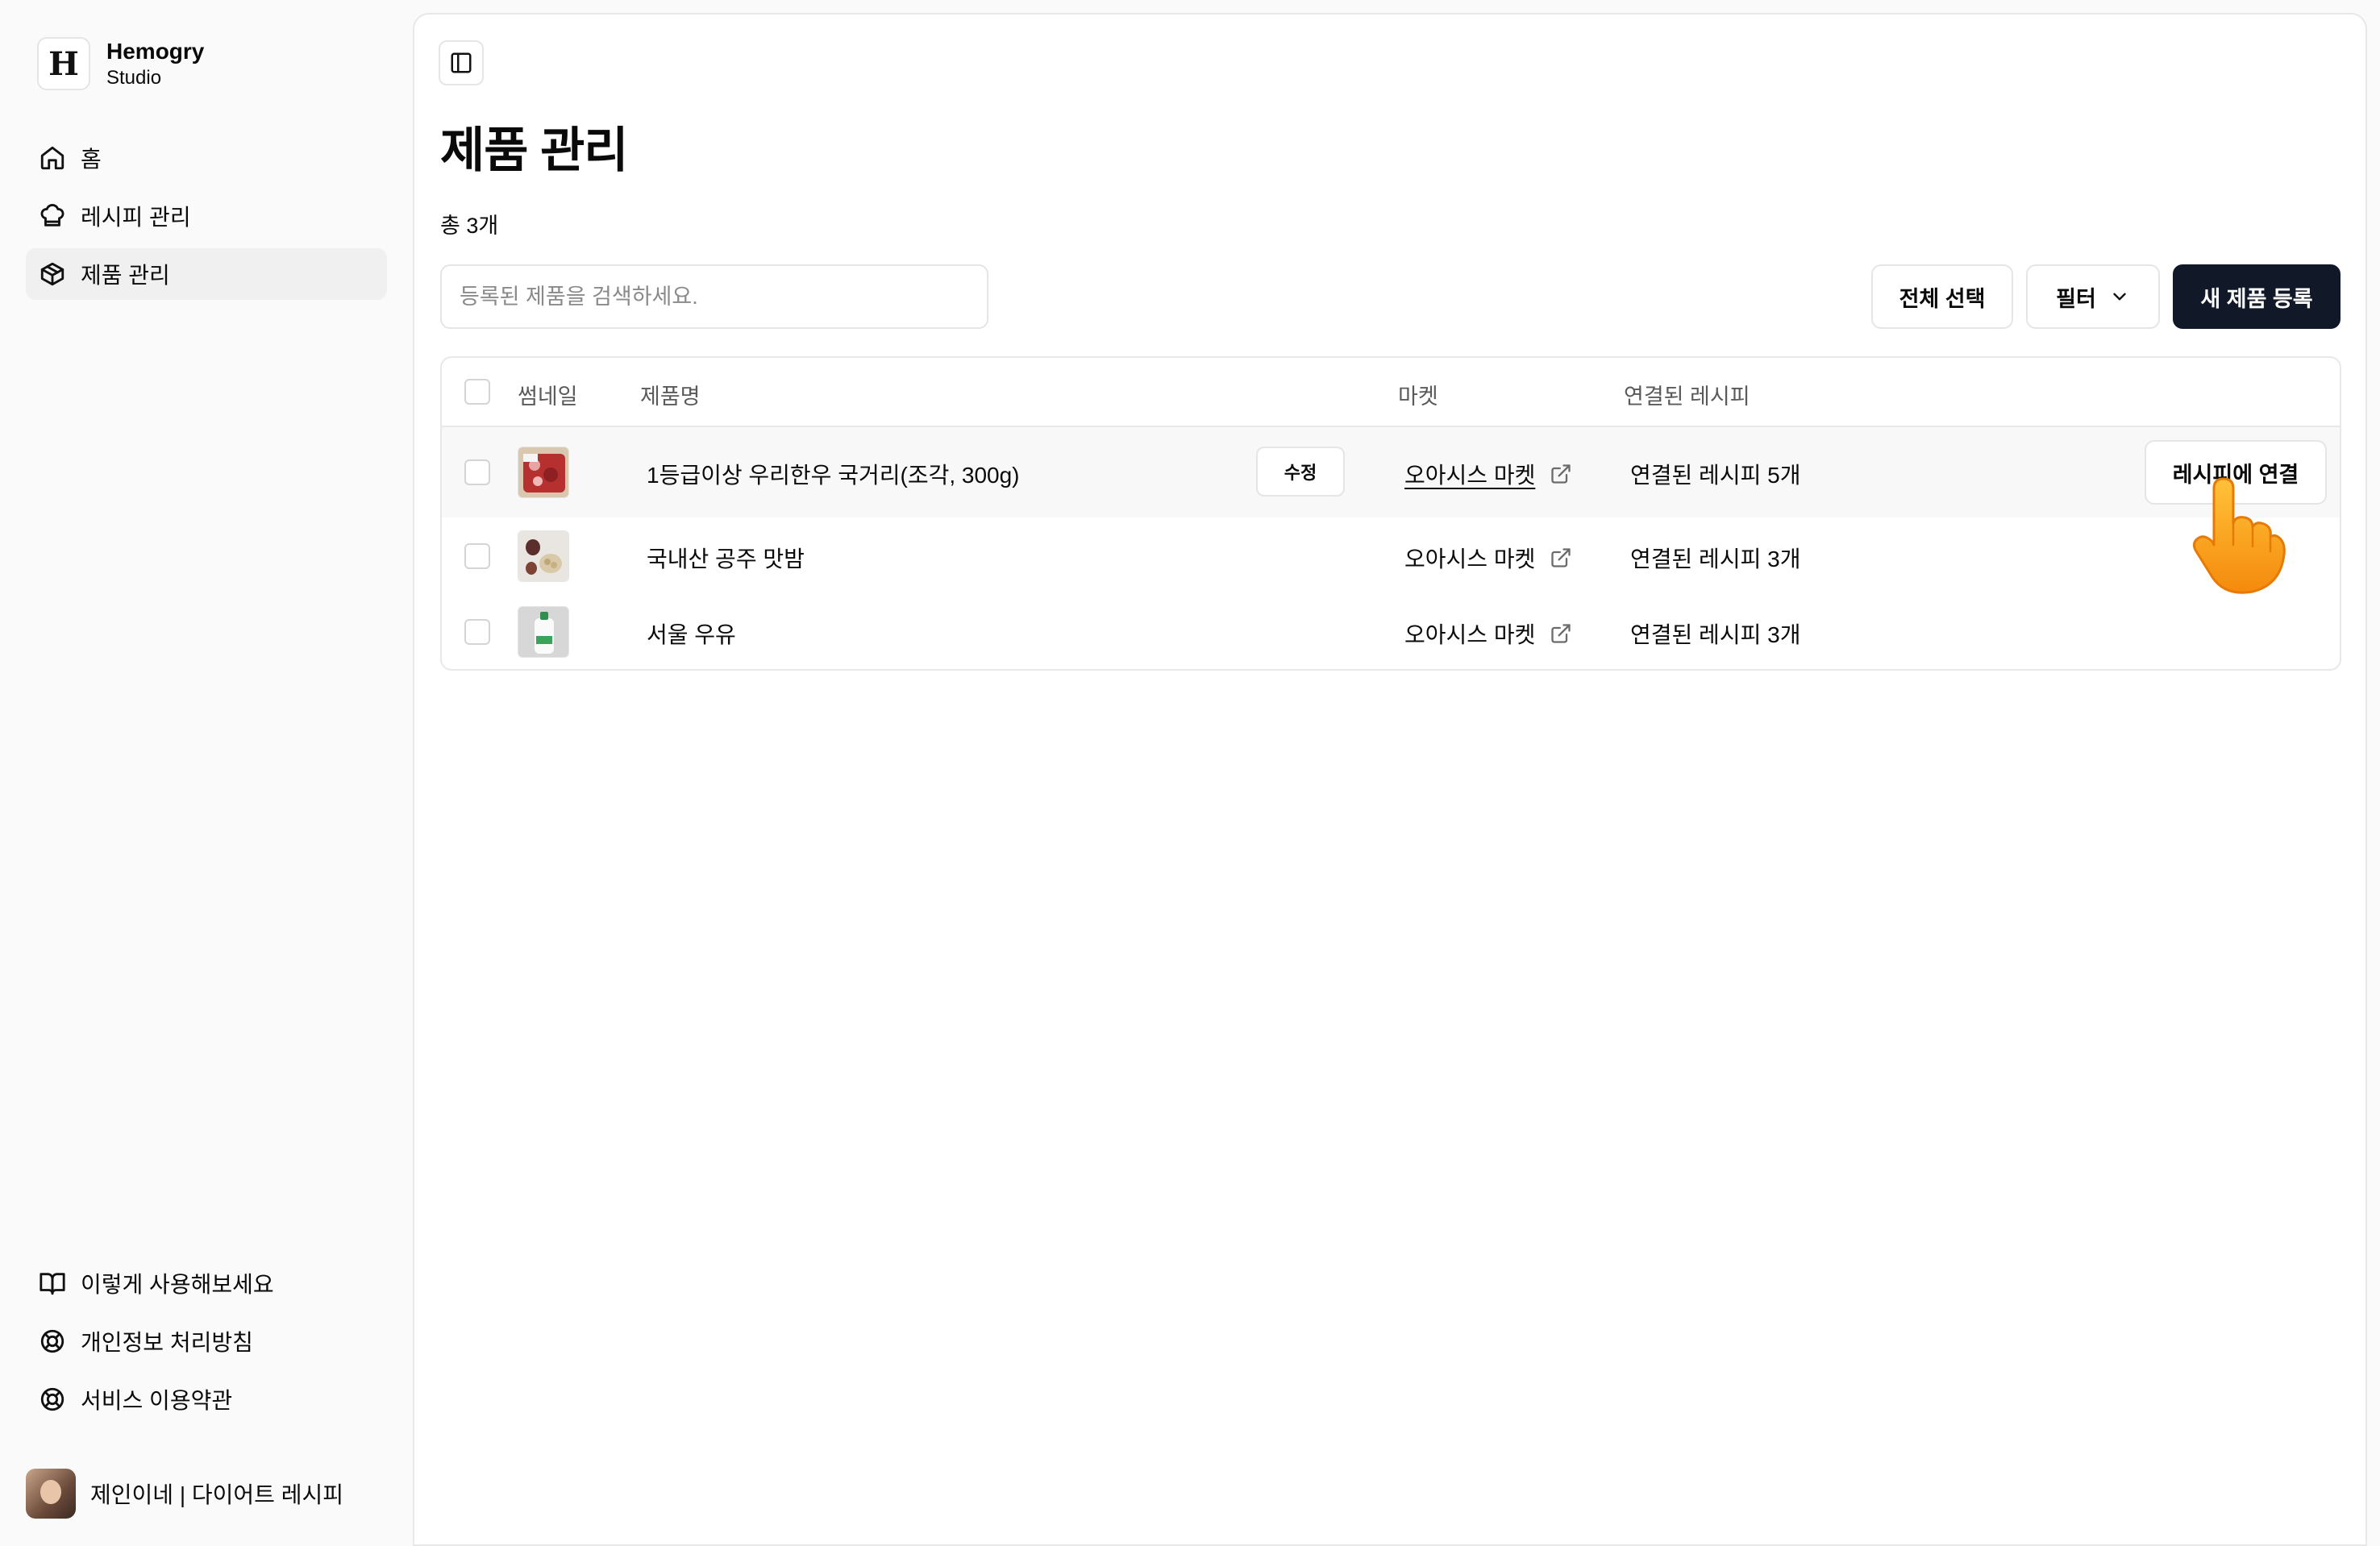 This screenshot has width=2380, height=1546. What do you see at coordinates (548, 396) in the screenshot?
I see `header-thumbnail: 썸네일` at bounding box center [548, 396].